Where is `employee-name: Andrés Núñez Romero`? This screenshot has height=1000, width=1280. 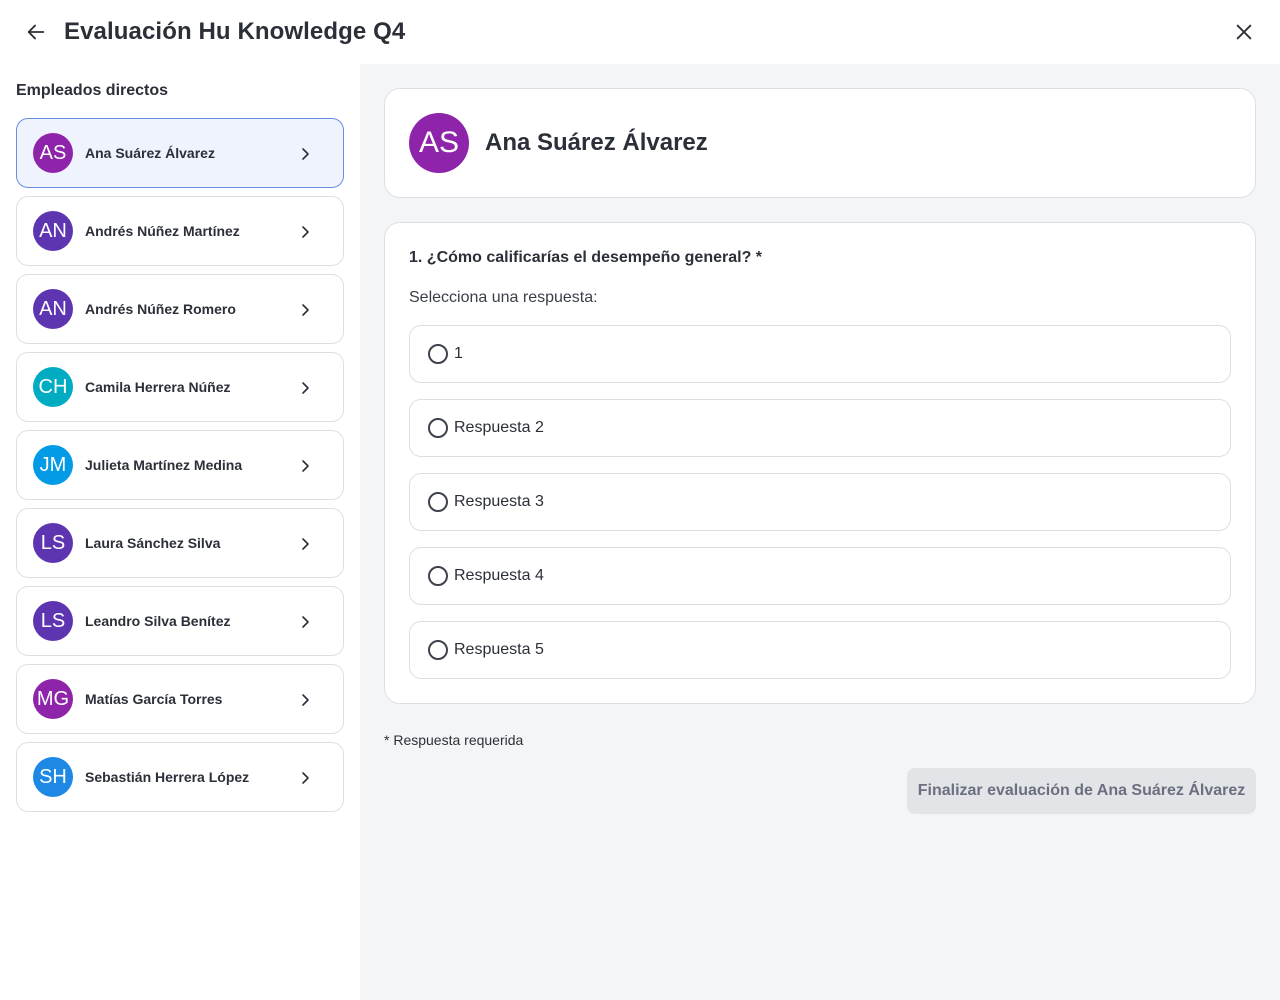 employee-name: Andrés Núñez Romero is located at coordinates (160, 309).